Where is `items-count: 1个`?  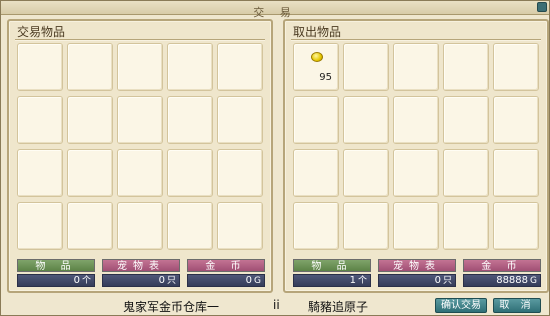 items-count: 1个 is located at coordinates (332, 280).